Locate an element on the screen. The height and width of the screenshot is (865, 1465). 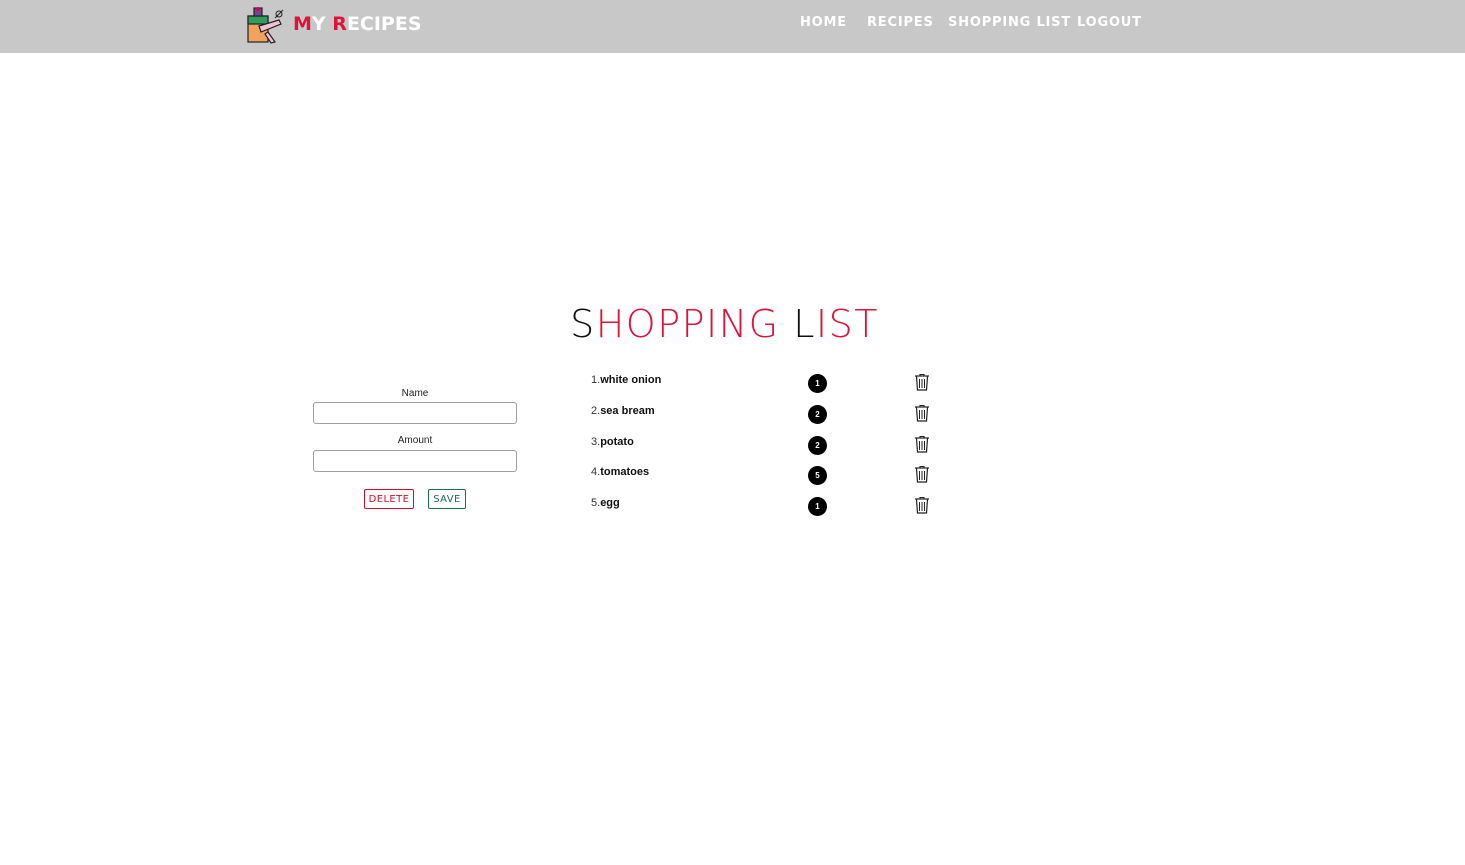
title-hopping: HOPPING is located at coordinates (694, 324).